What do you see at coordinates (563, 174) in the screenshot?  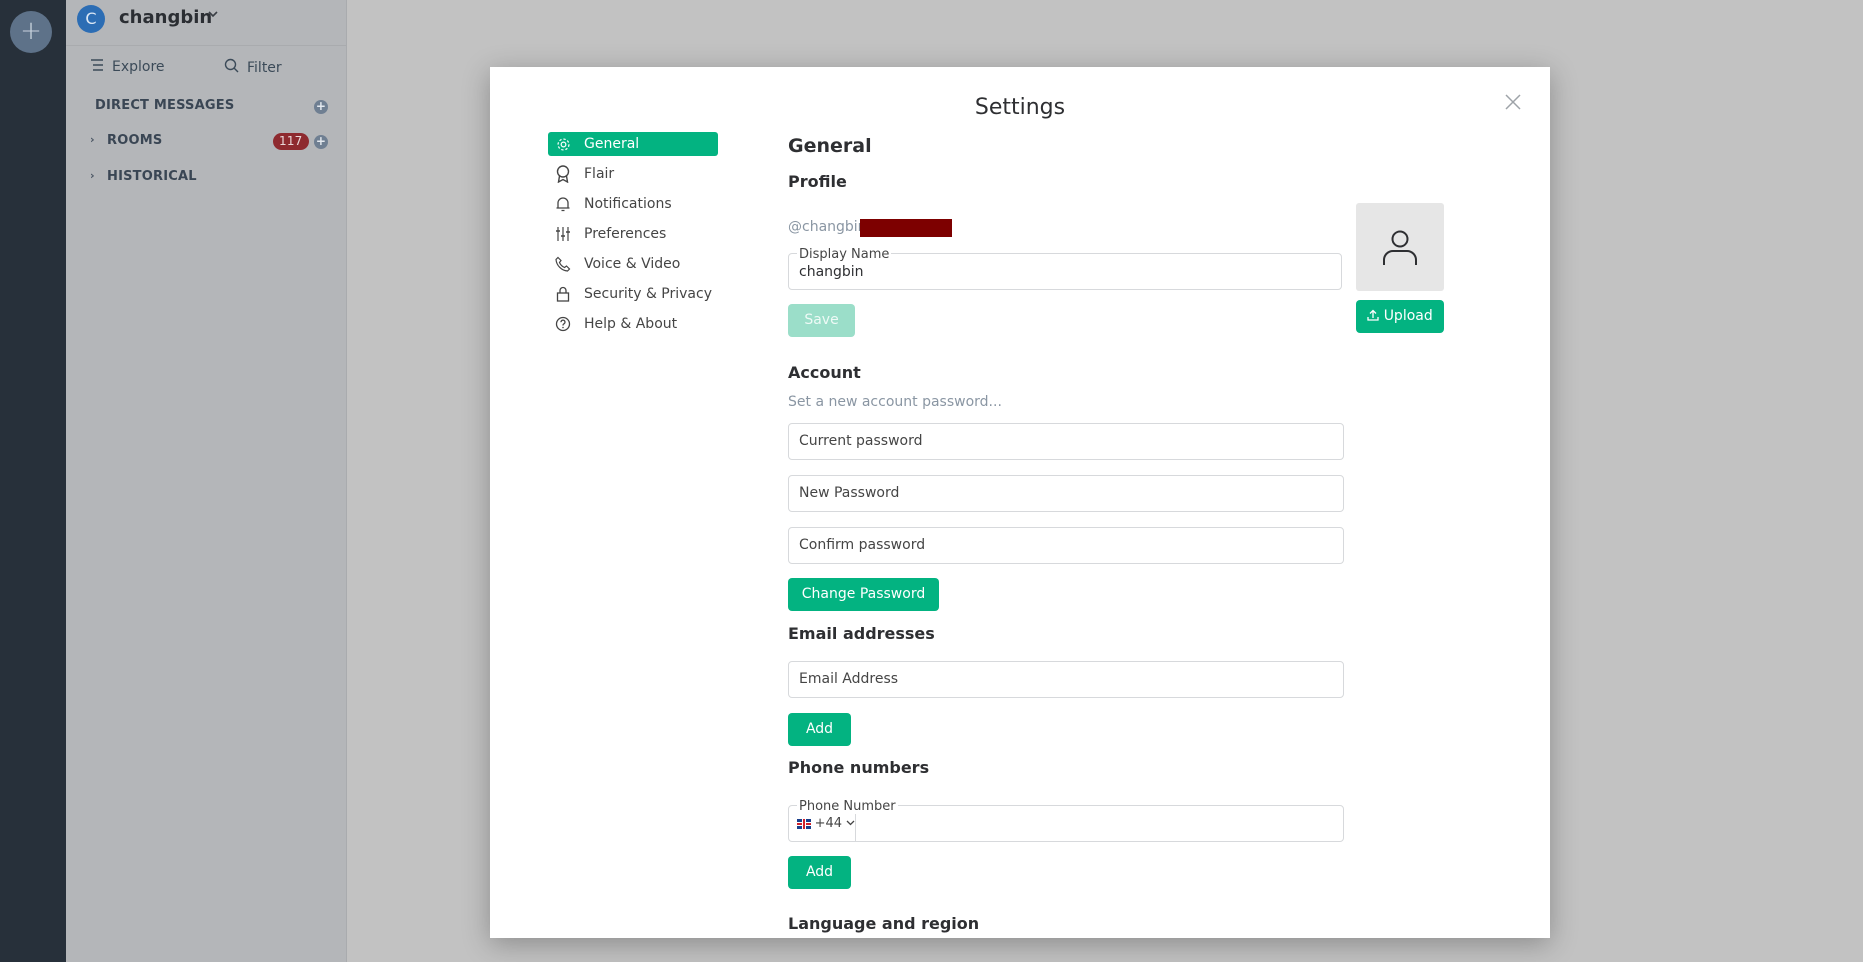 I see `ribbon-icon` at bounding box center [563, 174].